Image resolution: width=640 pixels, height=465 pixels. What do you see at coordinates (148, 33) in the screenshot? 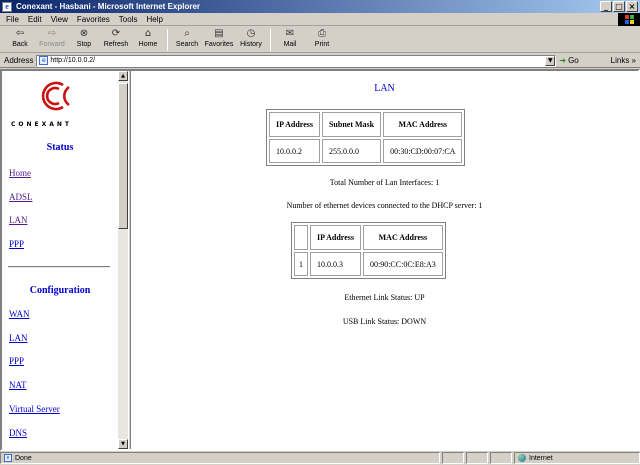
I see `home-icon: ⌂` at bounding box center [148, 33].